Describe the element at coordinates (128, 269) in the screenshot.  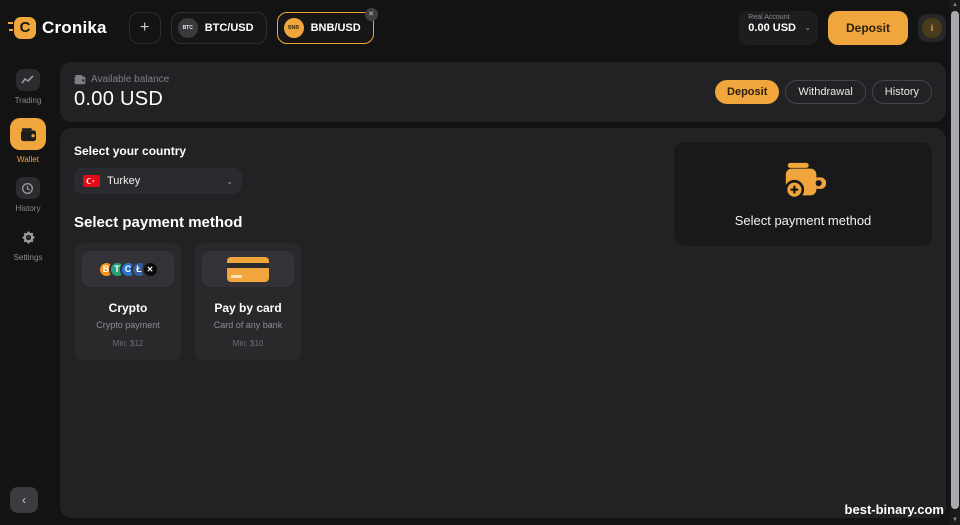
I see `crypto-icons-tile: B T C Ł ✕` at that location.